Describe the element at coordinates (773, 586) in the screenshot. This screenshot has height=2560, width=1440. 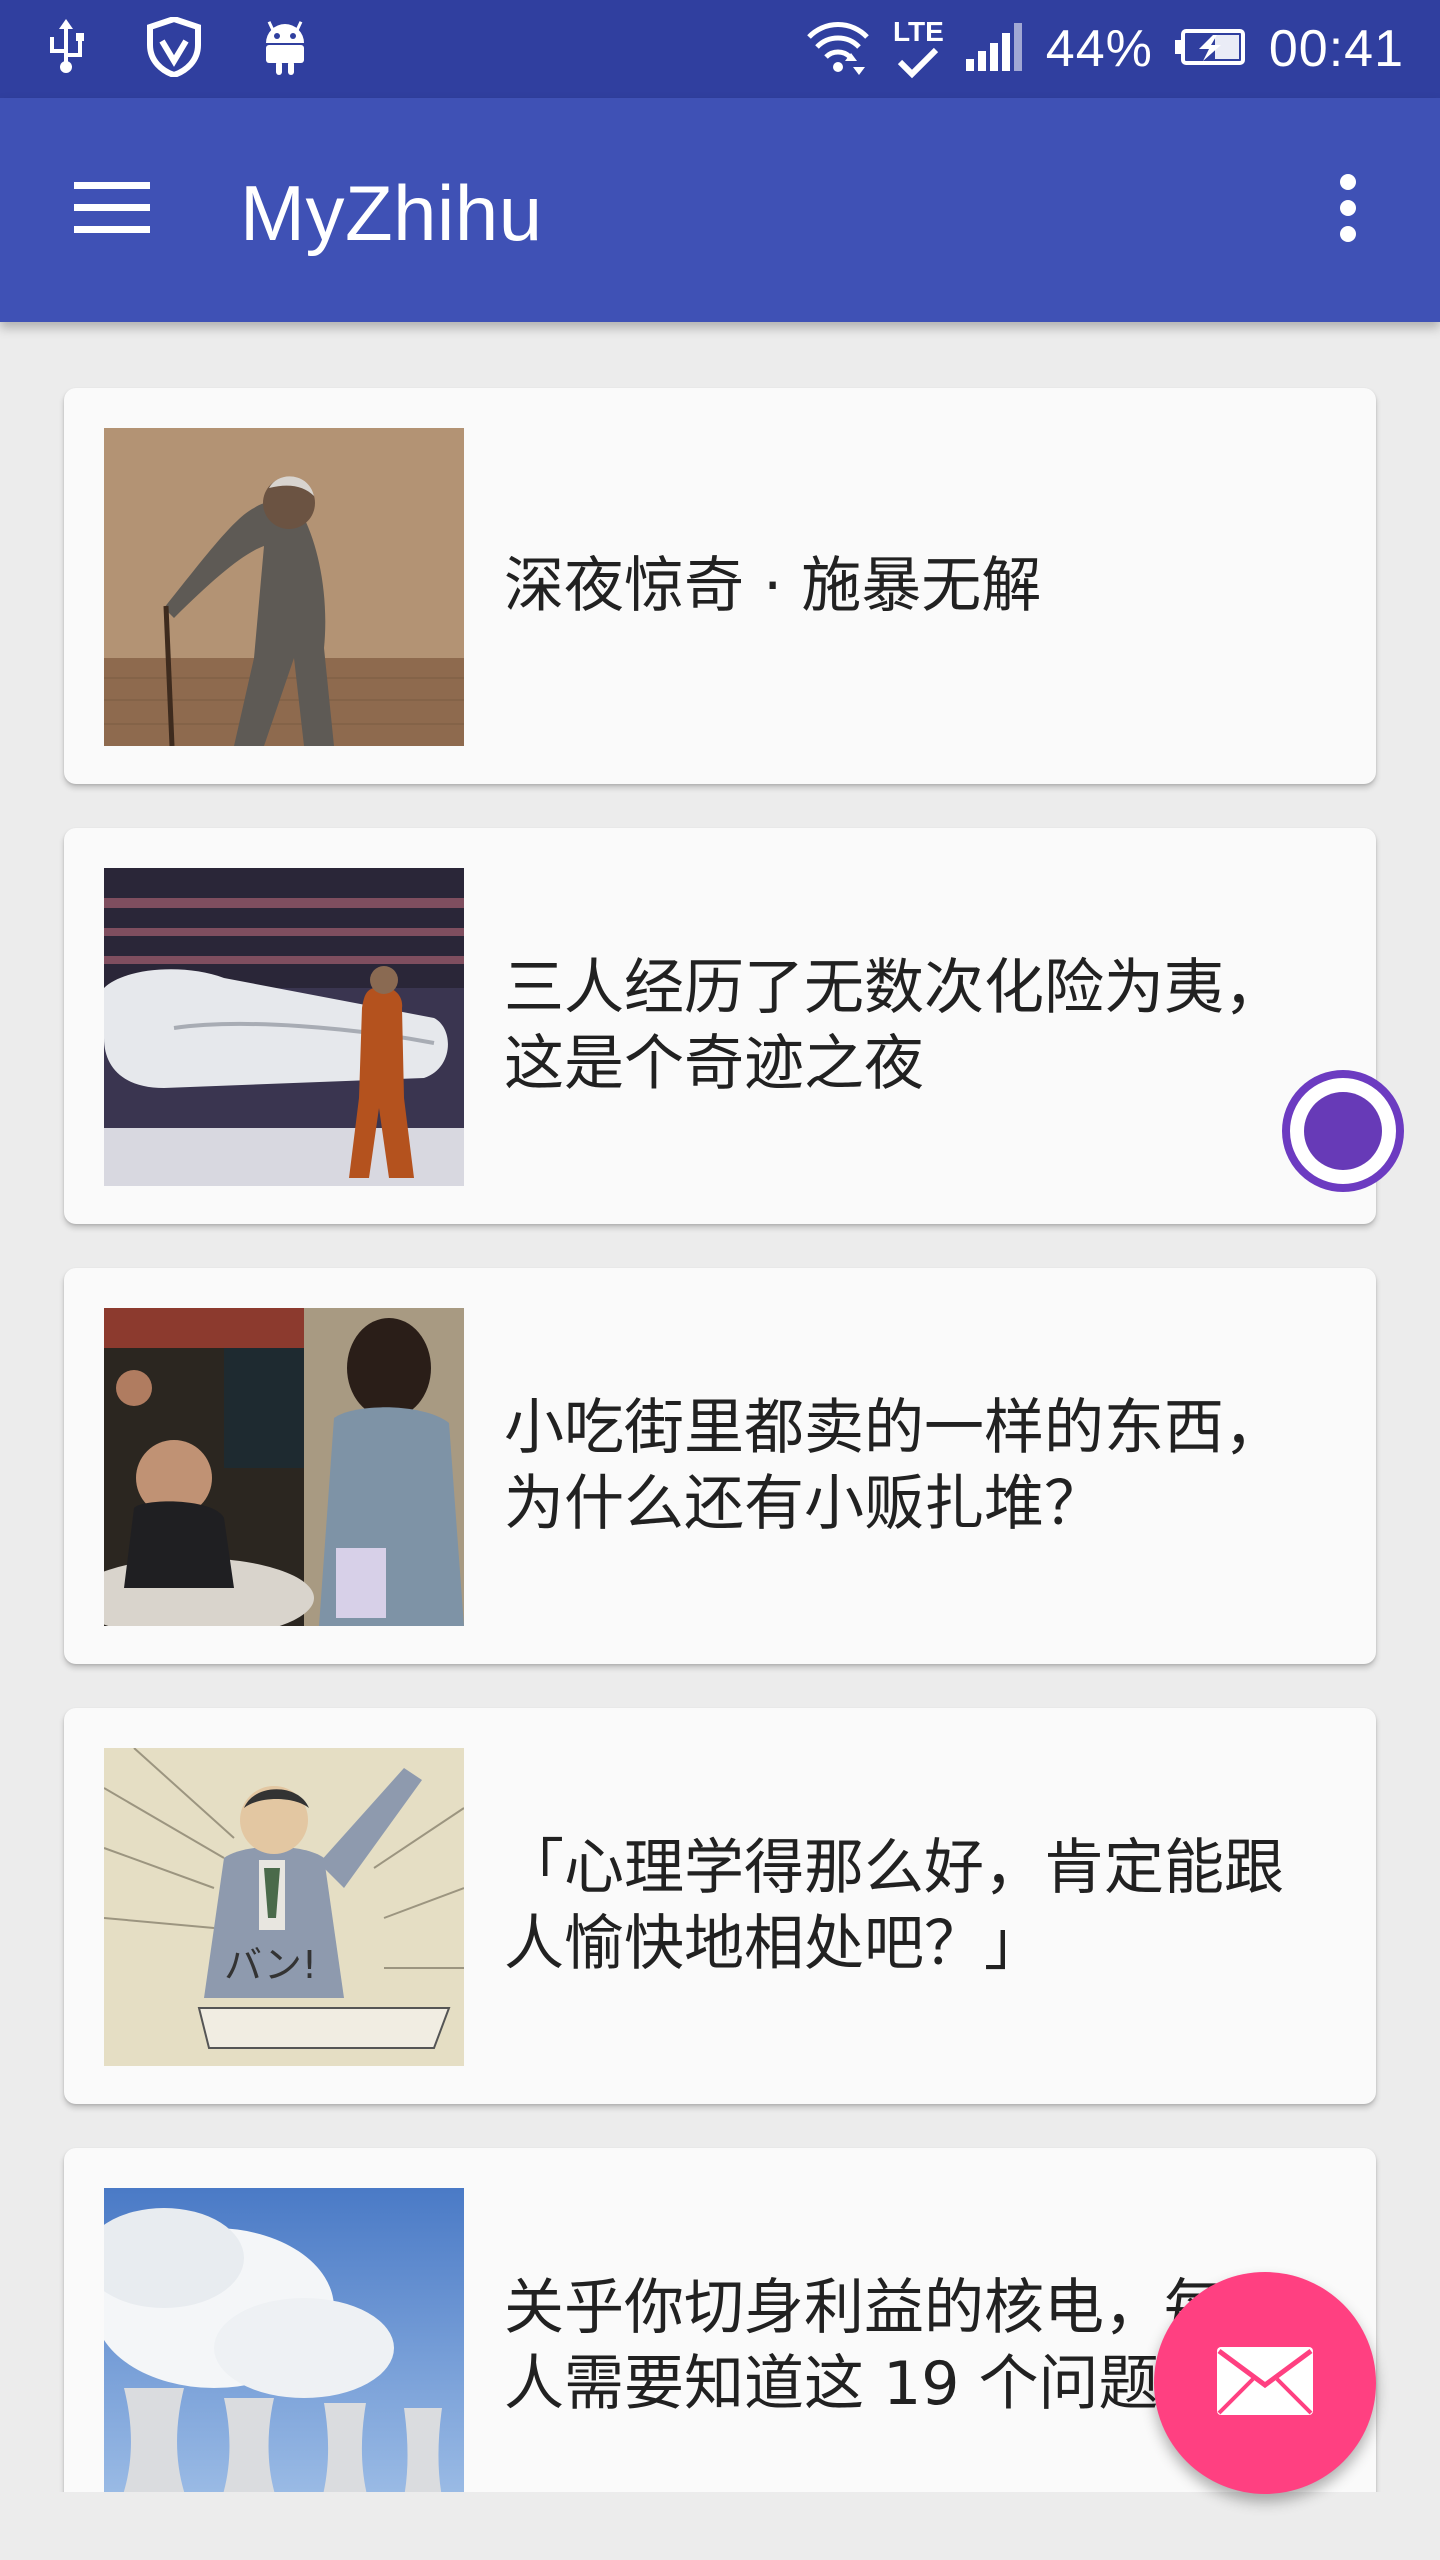
I see `story-title: 深夜惊奇 · 施暴无解` at that location.